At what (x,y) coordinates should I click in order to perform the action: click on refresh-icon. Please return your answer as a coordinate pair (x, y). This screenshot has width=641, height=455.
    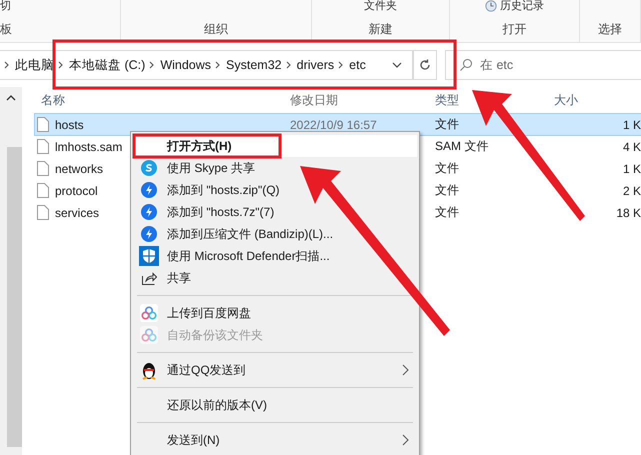
    Looking at the image, I should click on (425, 65).